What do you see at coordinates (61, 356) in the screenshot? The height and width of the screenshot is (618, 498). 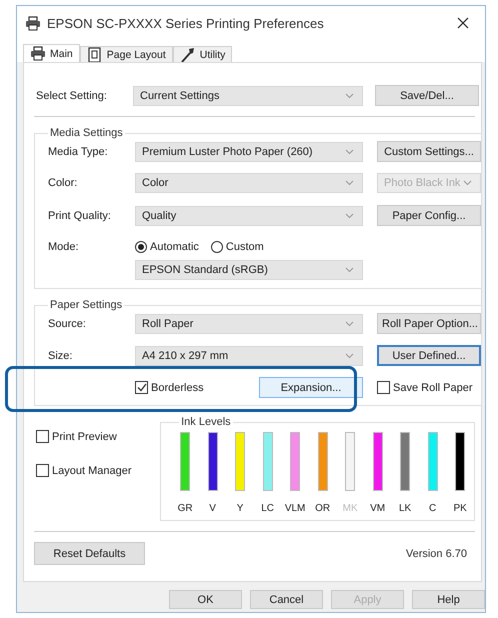 I see `field-label: Size:` at bounding box center [61, 356].